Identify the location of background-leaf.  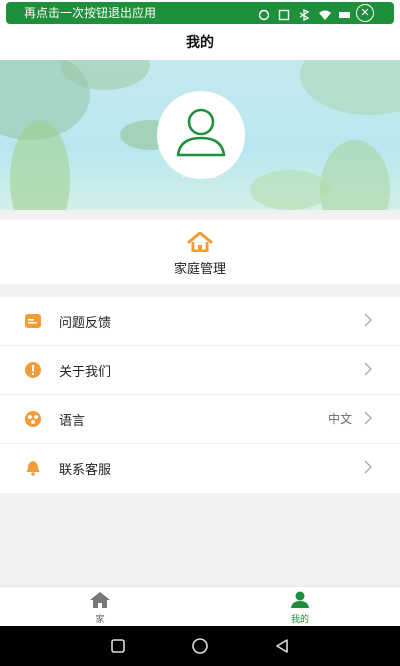
(350, 87).